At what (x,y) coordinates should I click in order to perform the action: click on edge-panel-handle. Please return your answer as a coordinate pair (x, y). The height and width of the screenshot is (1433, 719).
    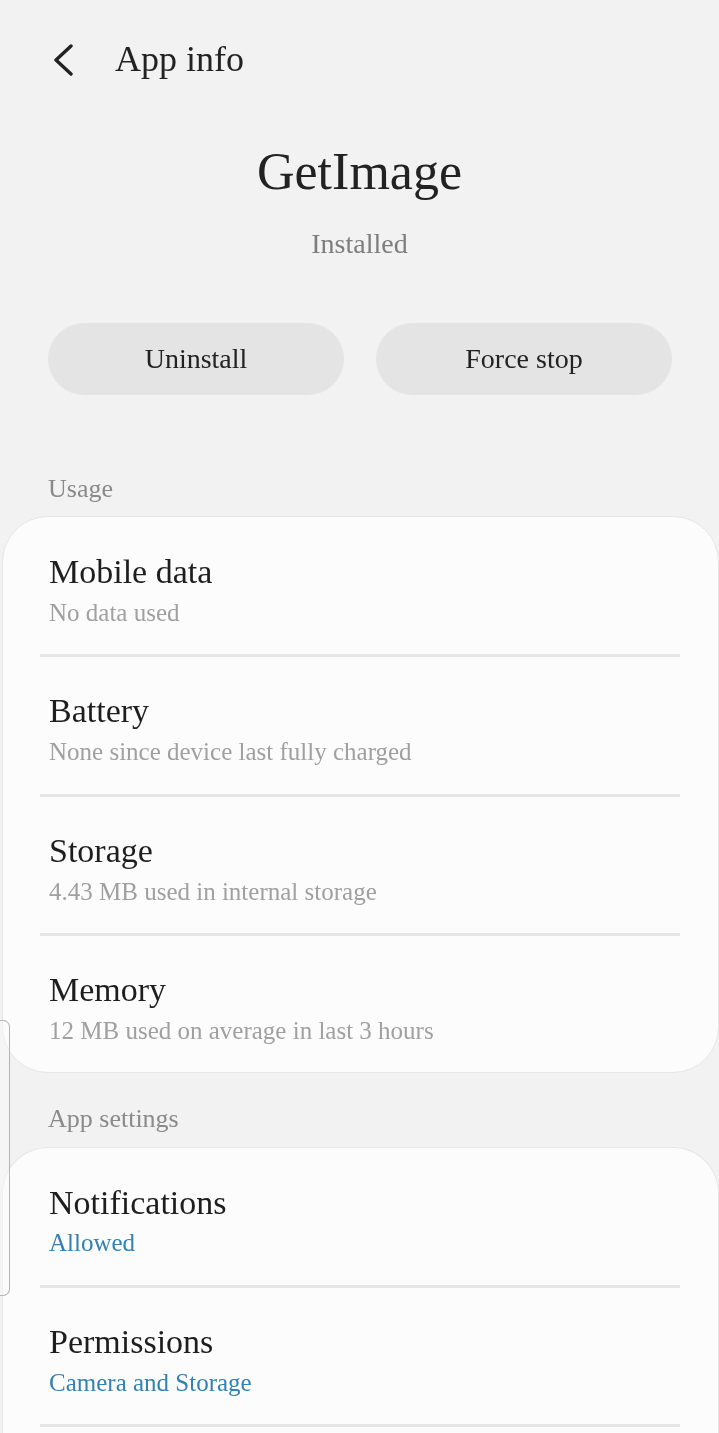
    Looking at the image, I should click on (5, 1158).